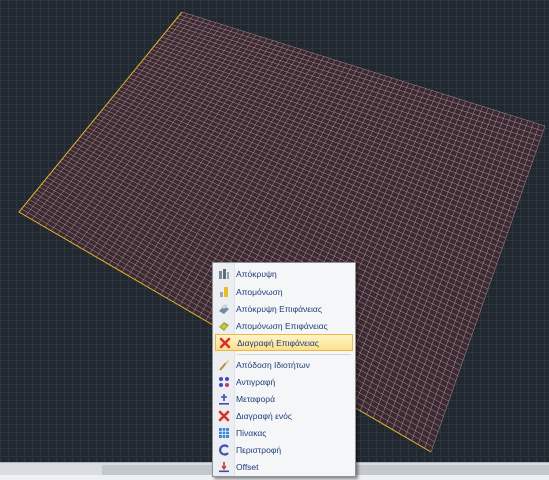 The width and height of the screenshot is (549, 480). I want to click on menu-item-label: Απόδοση Ιδιοτήτων, so click(273, 364).